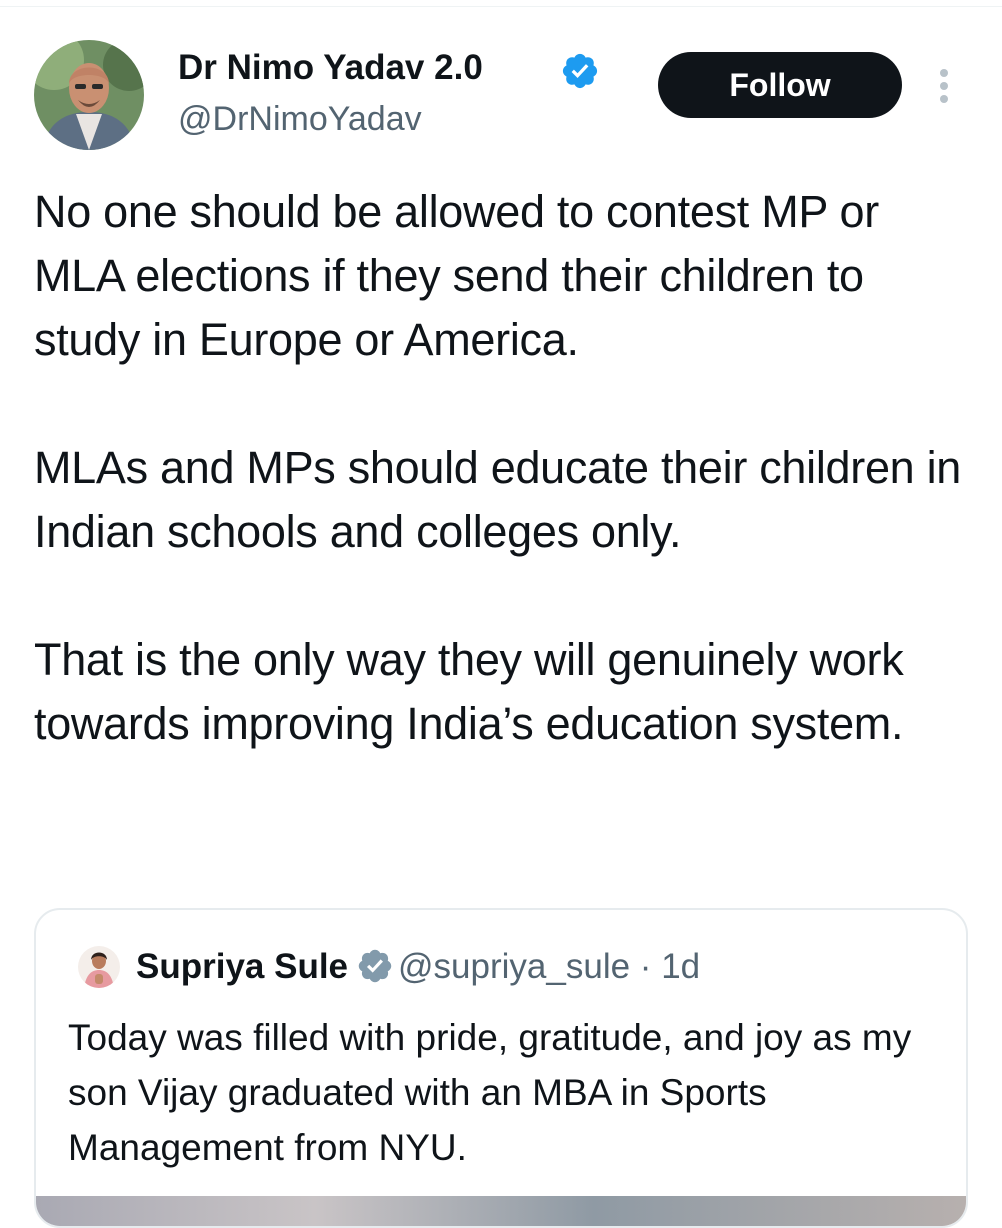 The image size is (1002, 1228). I want to click on top-divider, so click(501, 6).